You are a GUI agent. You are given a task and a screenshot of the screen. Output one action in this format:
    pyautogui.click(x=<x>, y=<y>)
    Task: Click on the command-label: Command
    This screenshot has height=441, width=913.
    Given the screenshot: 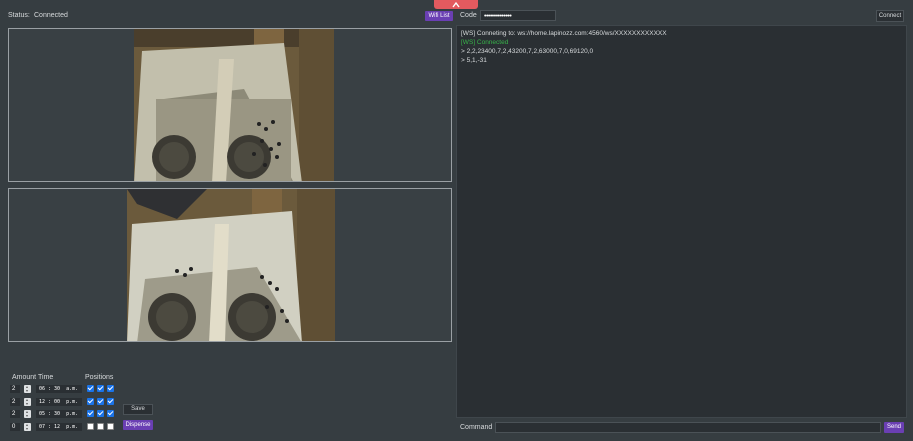 What is the action you would take?
    pyautogui.click(x=476, y=427)
    